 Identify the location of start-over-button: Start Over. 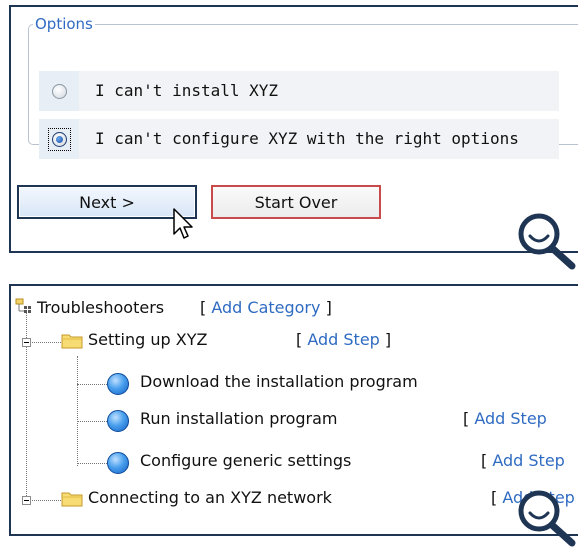
(296, 202).